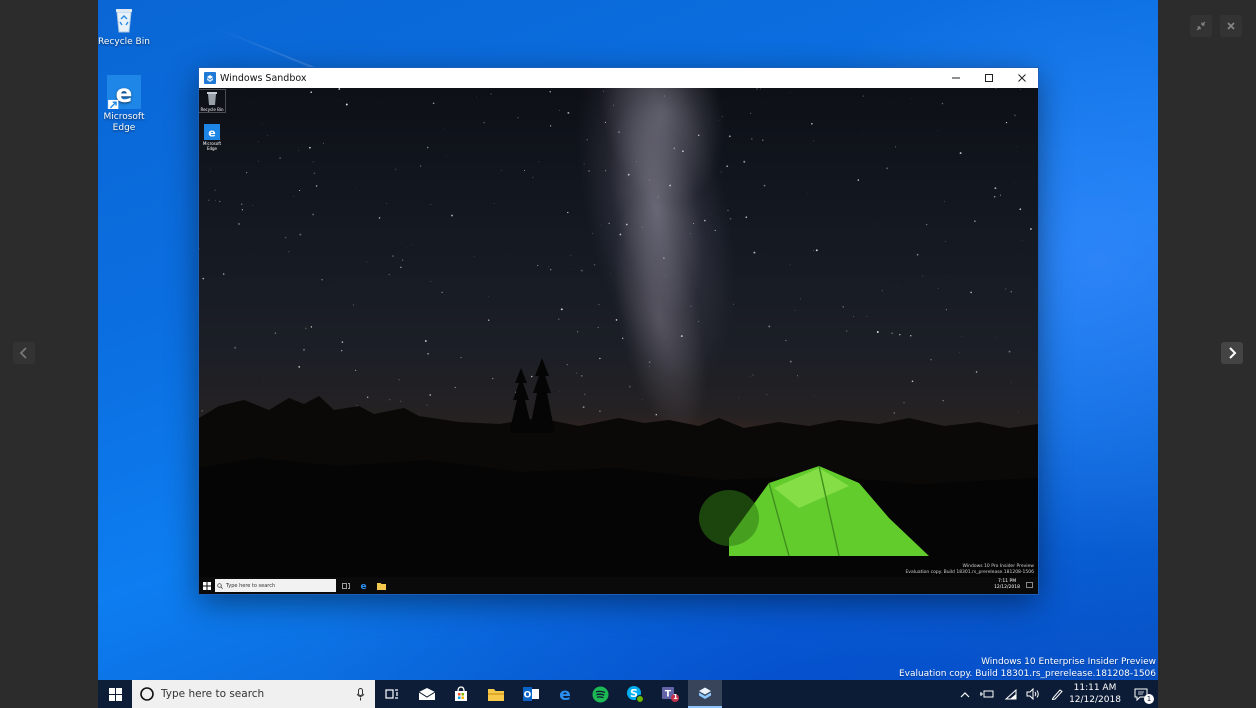 The image size is (1256, 708). What do you see at coordinates (360, 694) in the screenshot?
I see `microphone-icon` at bounding box center [360, 694].